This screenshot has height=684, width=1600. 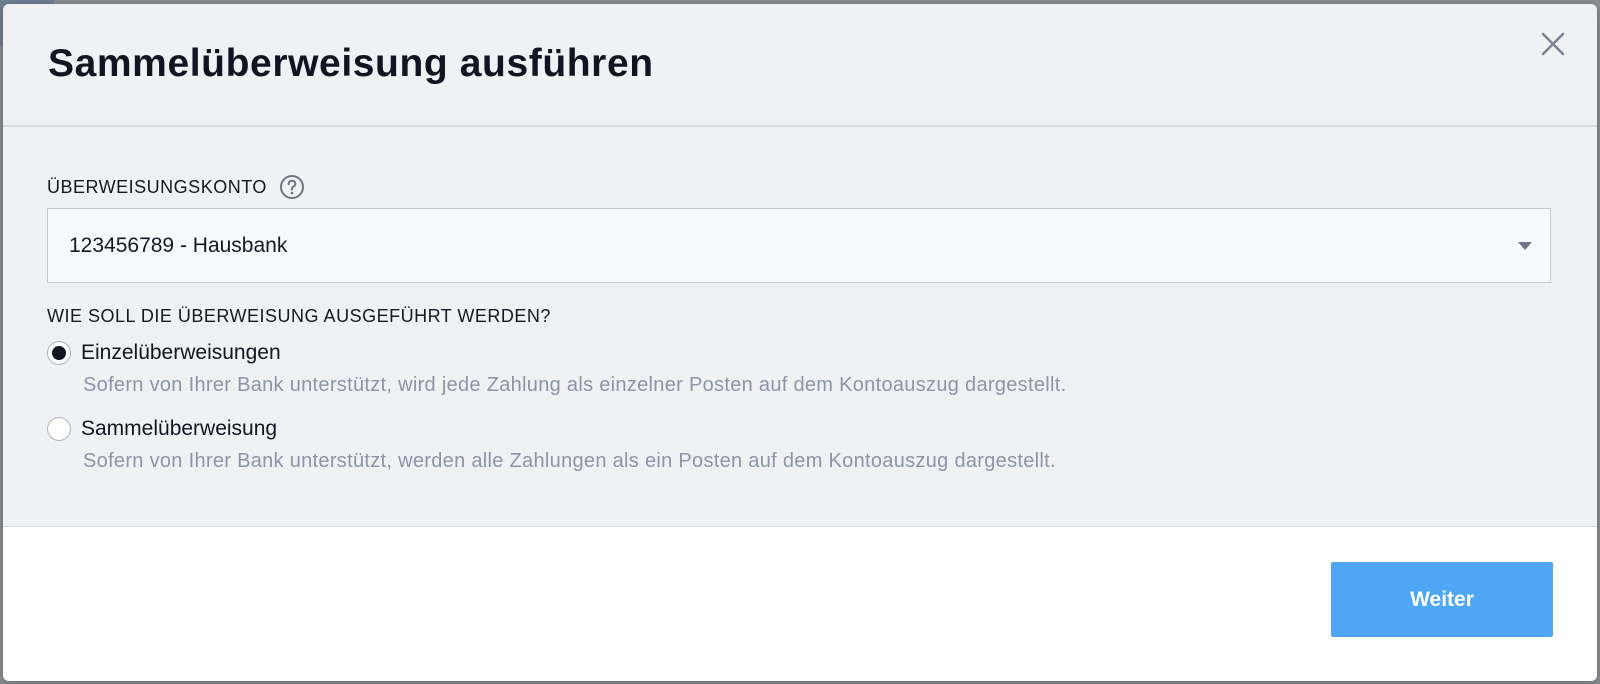 What do you see at coordinates (157, 186) in the screenshot?
I see `account-field-label: ÜBERWEISUNGSKONTO` at bounding box center [157, 186].